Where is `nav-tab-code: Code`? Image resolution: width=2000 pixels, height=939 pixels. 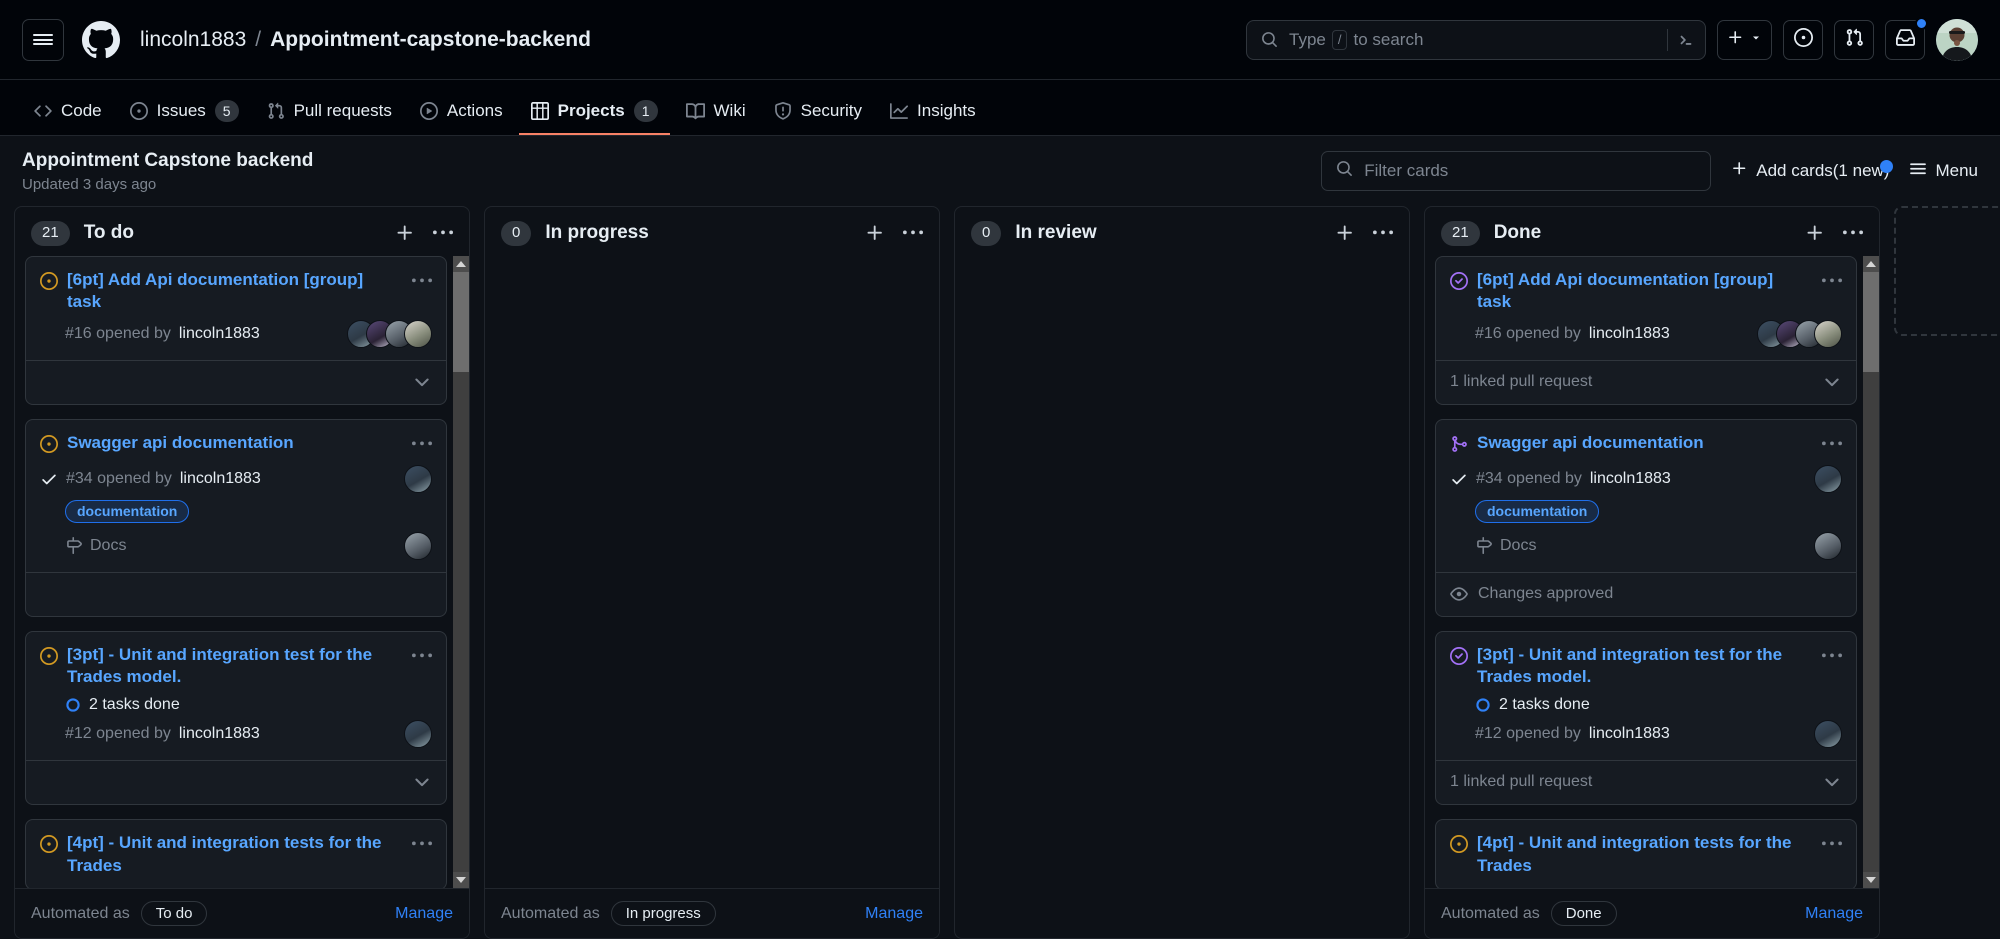 nav-tab-code: Code is located at coordinates (68, 112).